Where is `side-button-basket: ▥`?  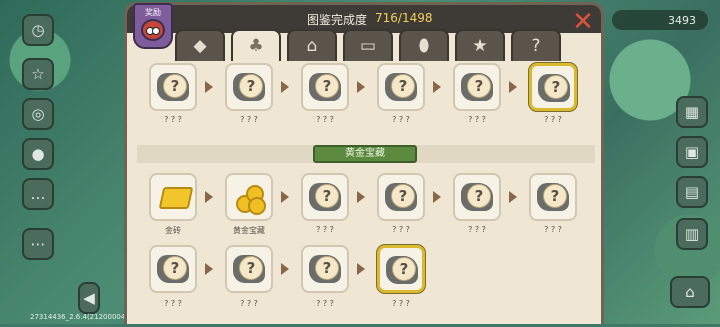 side-button-basket: ▥ is located at coordinates (692, 234).